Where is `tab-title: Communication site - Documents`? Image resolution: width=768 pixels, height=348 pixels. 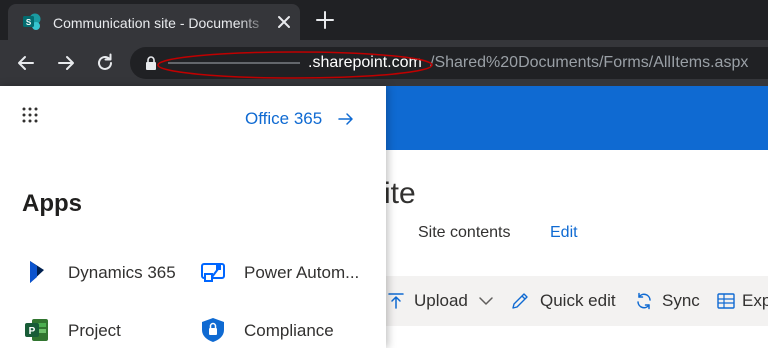
tab-title: Communication site - Documents is located at coordinates (156, 23).